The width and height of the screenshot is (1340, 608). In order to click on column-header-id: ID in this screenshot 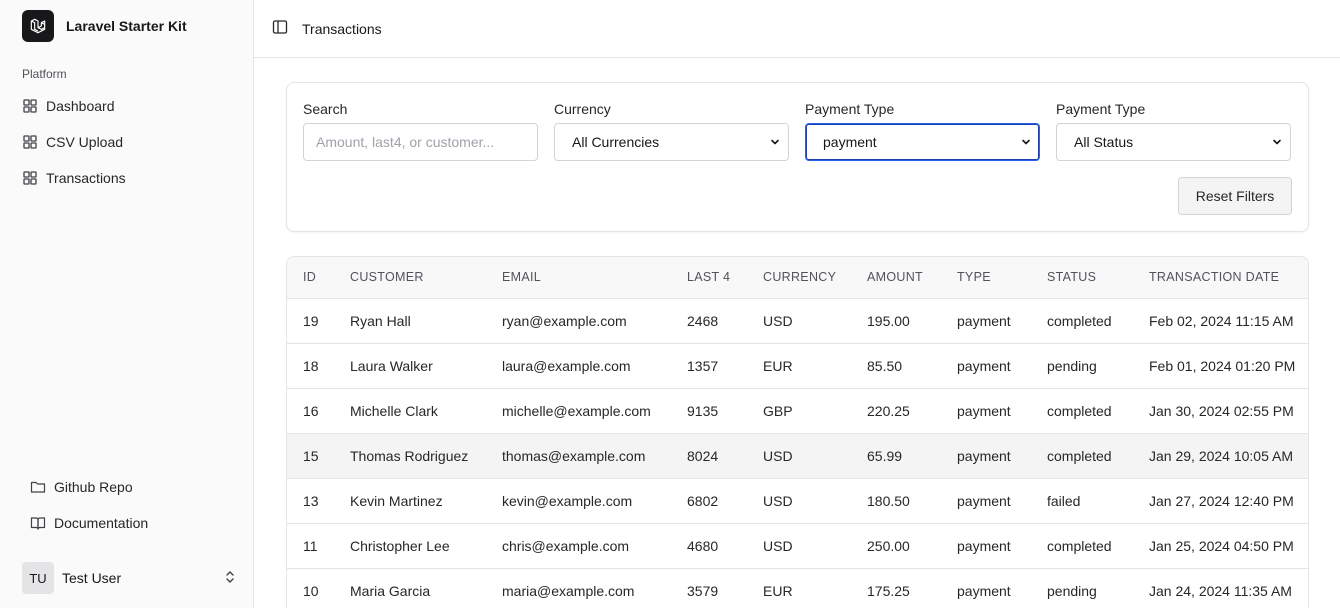, I will do `click(318, 278)`.